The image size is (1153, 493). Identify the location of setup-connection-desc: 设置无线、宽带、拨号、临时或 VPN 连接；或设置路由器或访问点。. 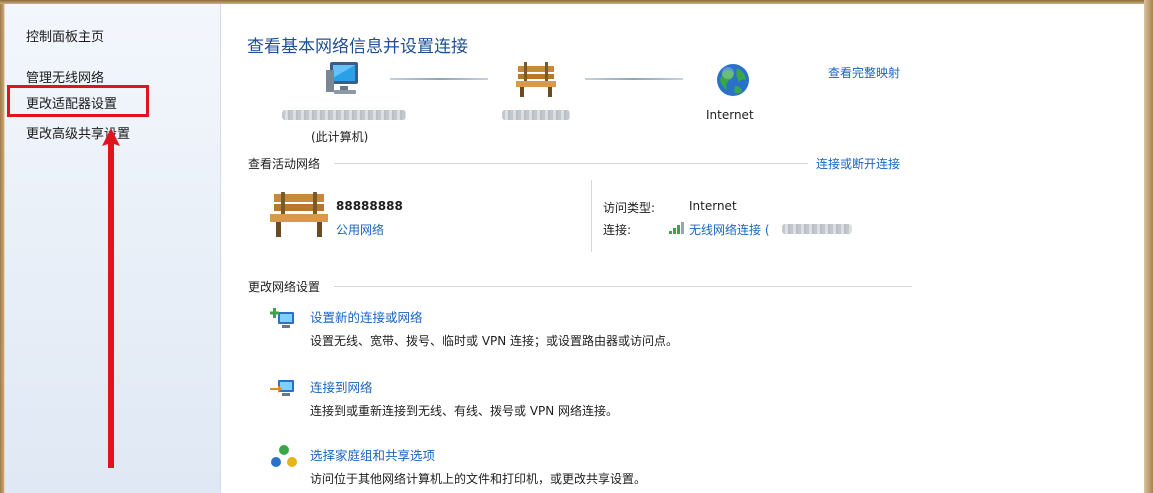
(494, 341).